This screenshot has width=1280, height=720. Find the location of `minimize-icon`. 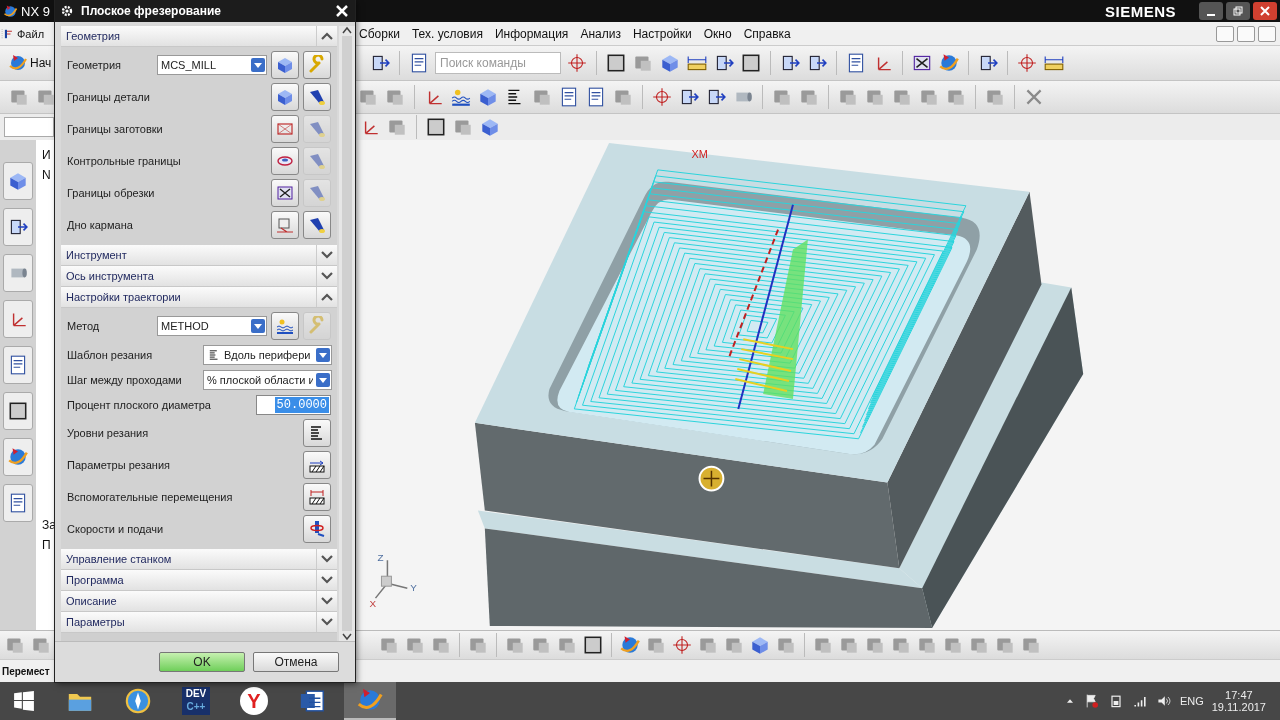

minimize-icon is located at coordinates (1211, 15).